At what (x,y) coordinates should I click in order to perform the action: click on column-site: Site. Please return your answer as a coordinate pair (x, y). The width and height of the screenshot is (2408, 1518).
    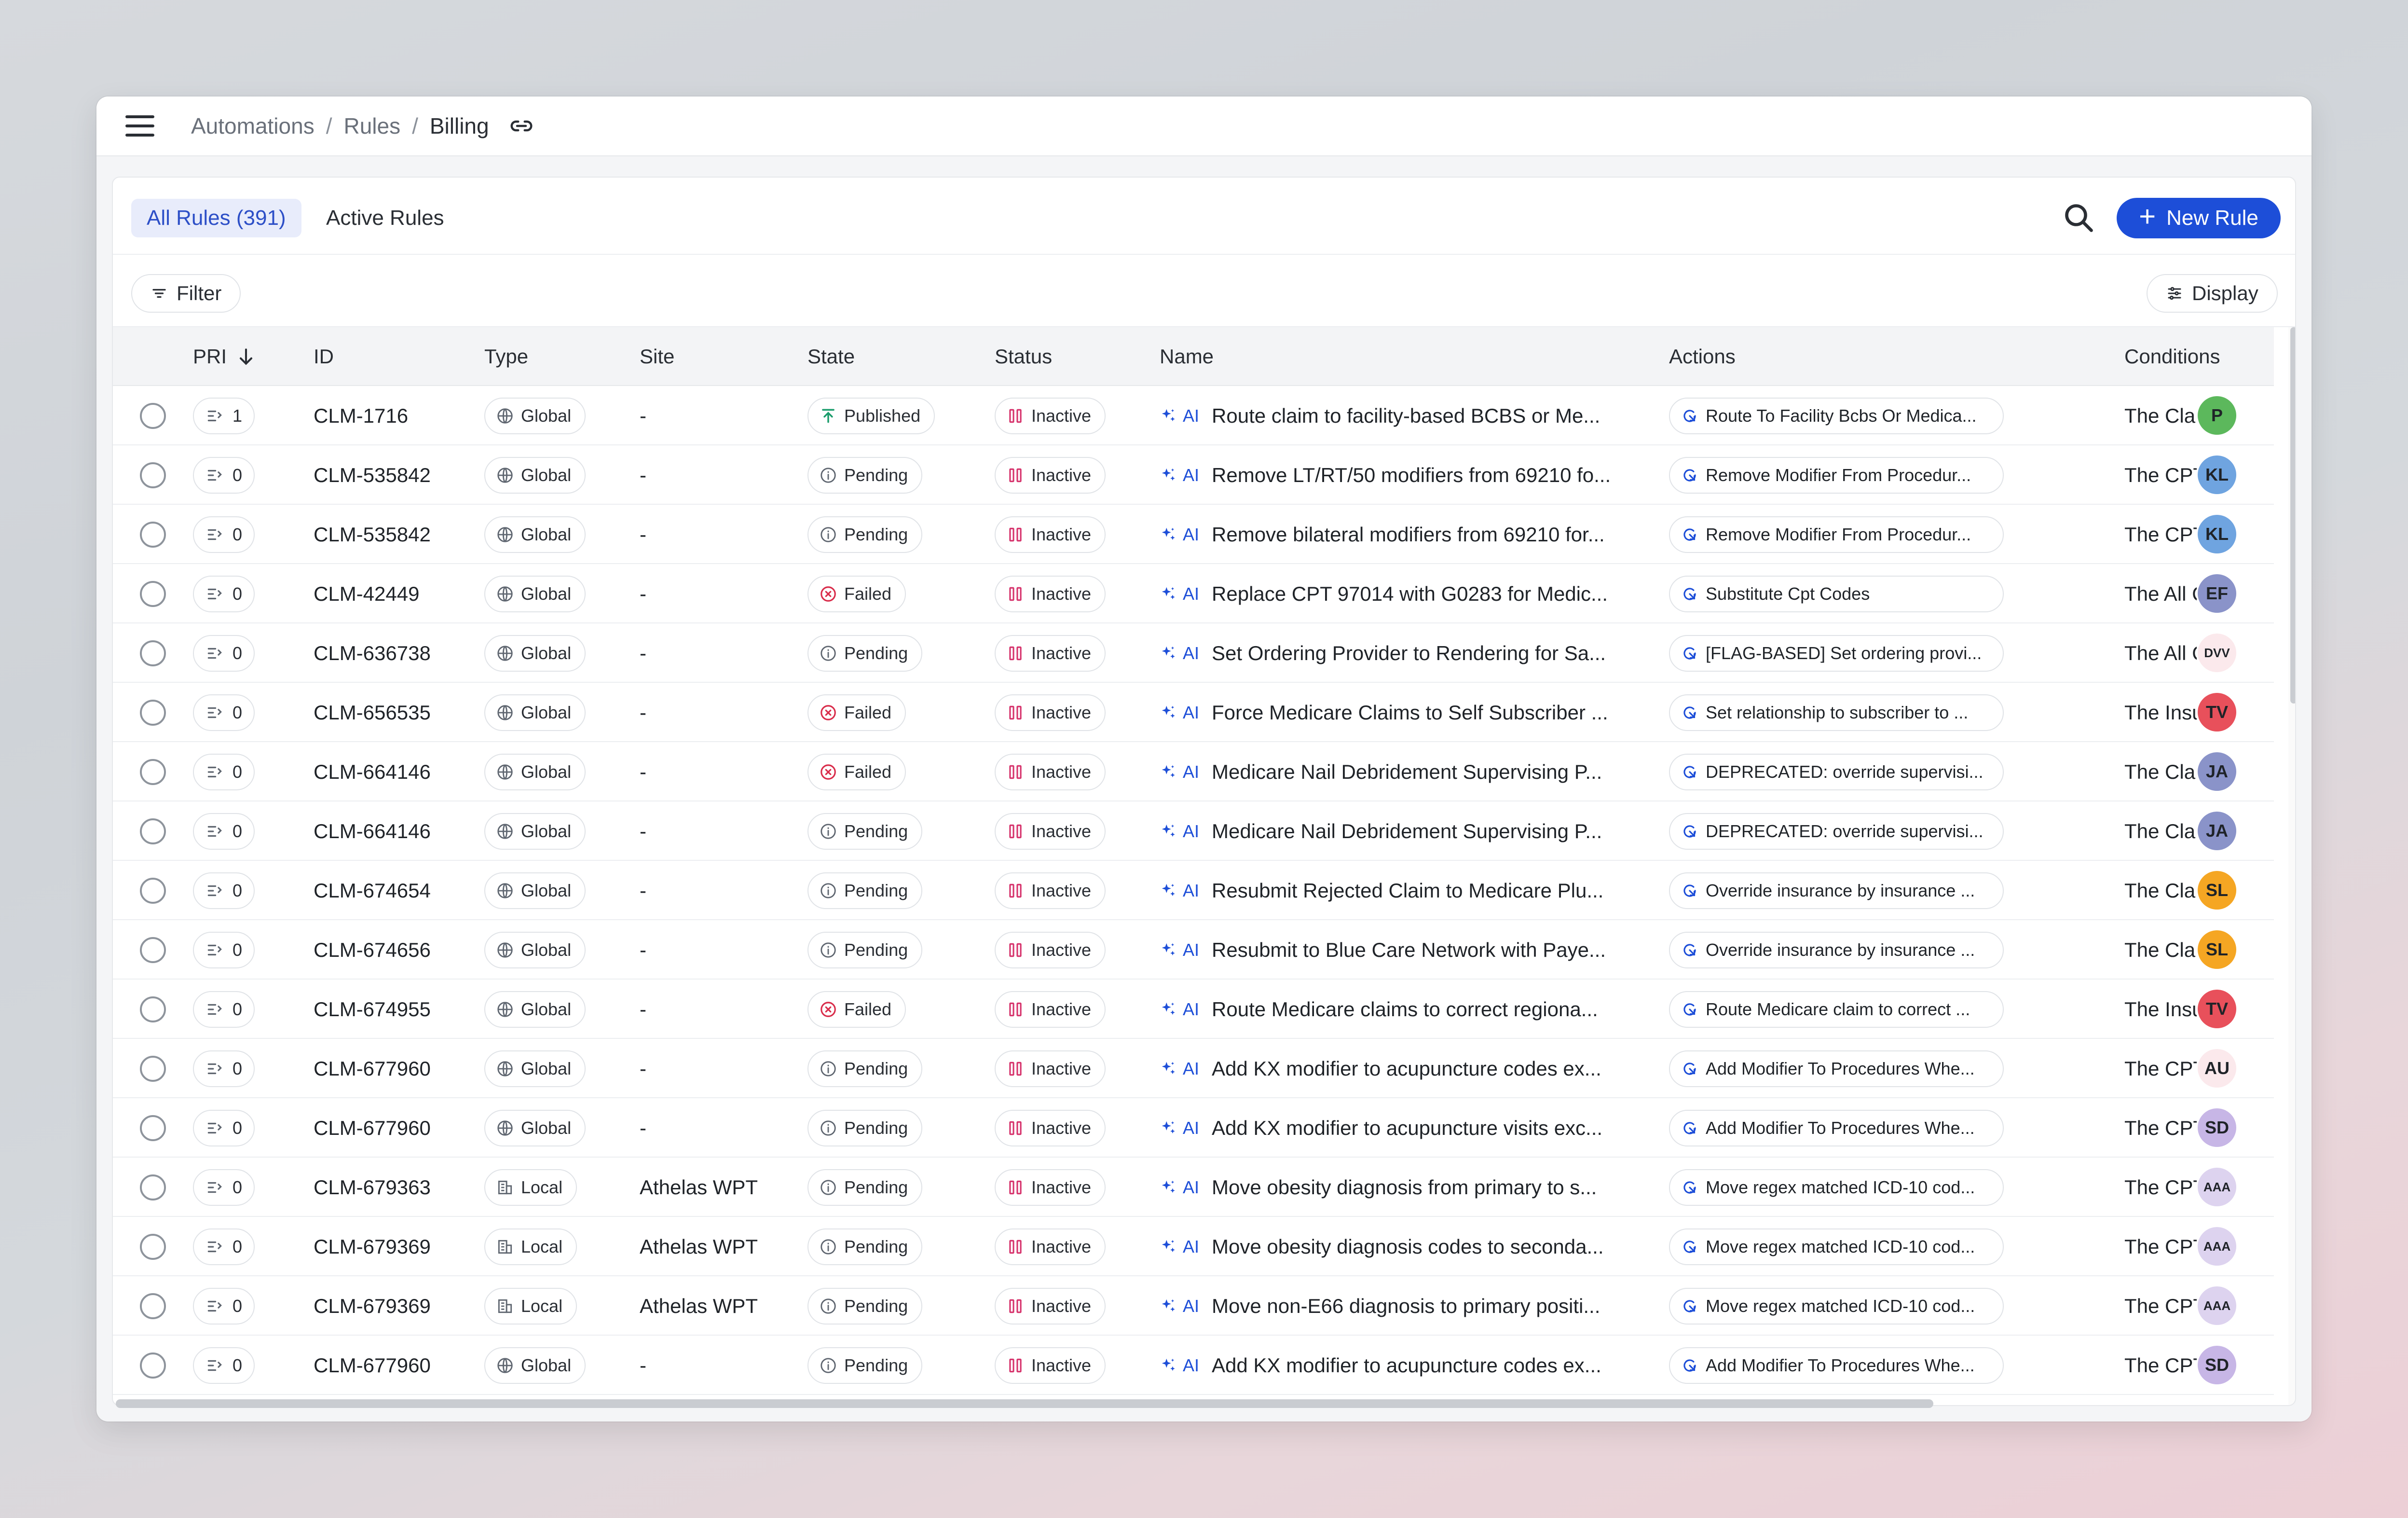
    Looking at the image, I should click on (657, 356).